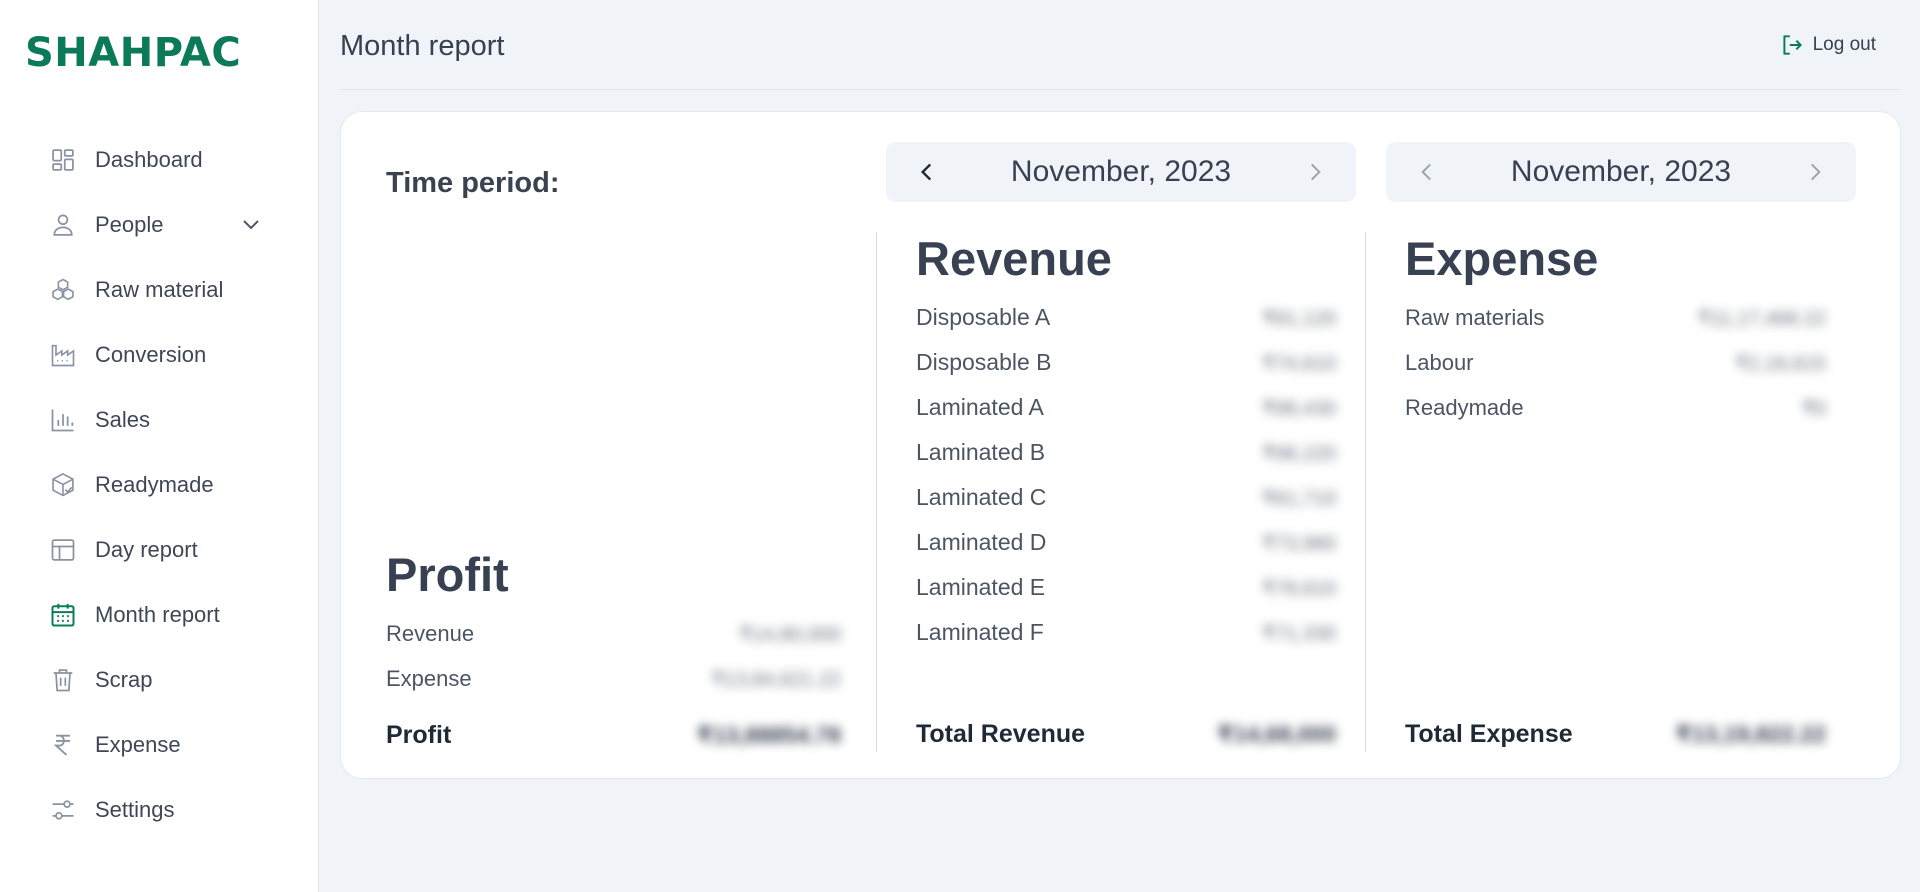 The height and width of the screenshot is (892, 1920). What do you see at coordinates (1299, 589) in the screenshot?
I see `revenue-row-value: ₹78,610` at bounding box center [1299, 589].